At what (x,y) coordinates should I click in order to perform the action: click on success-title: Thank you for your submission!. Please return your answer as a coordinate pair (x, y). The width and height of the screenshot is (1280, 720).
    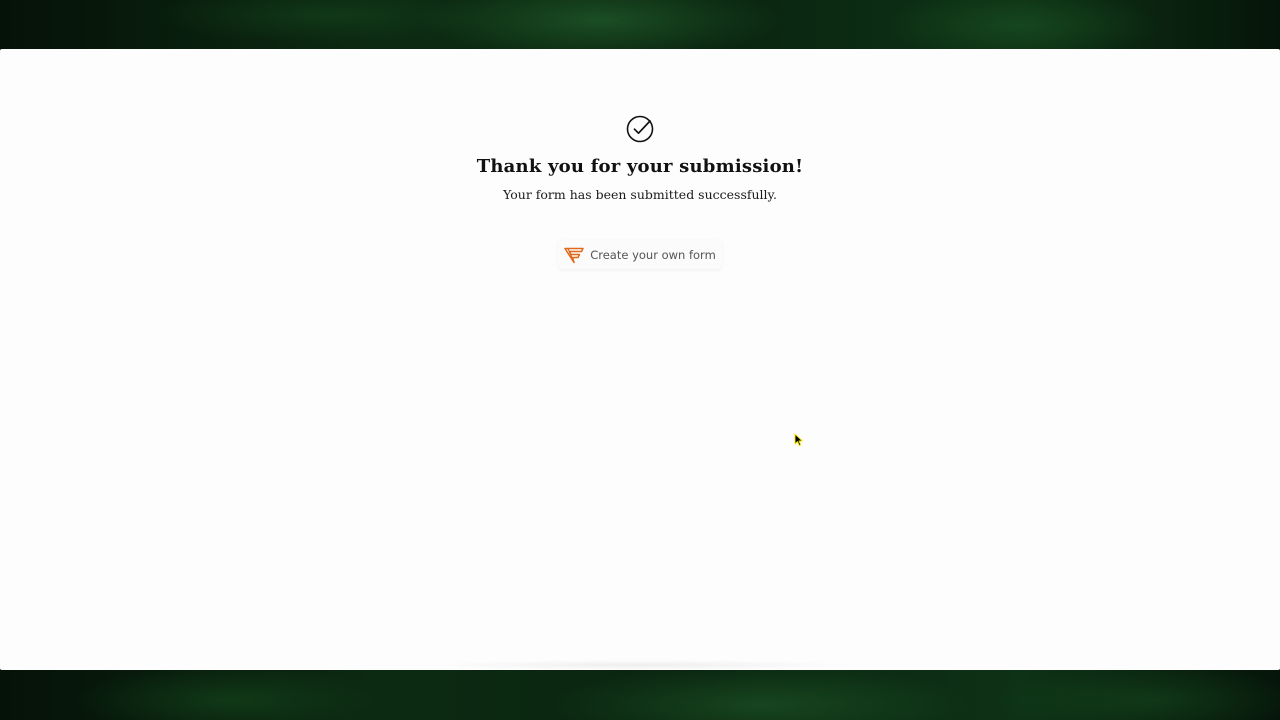
    Looking at the image, I should click on (640, 166).